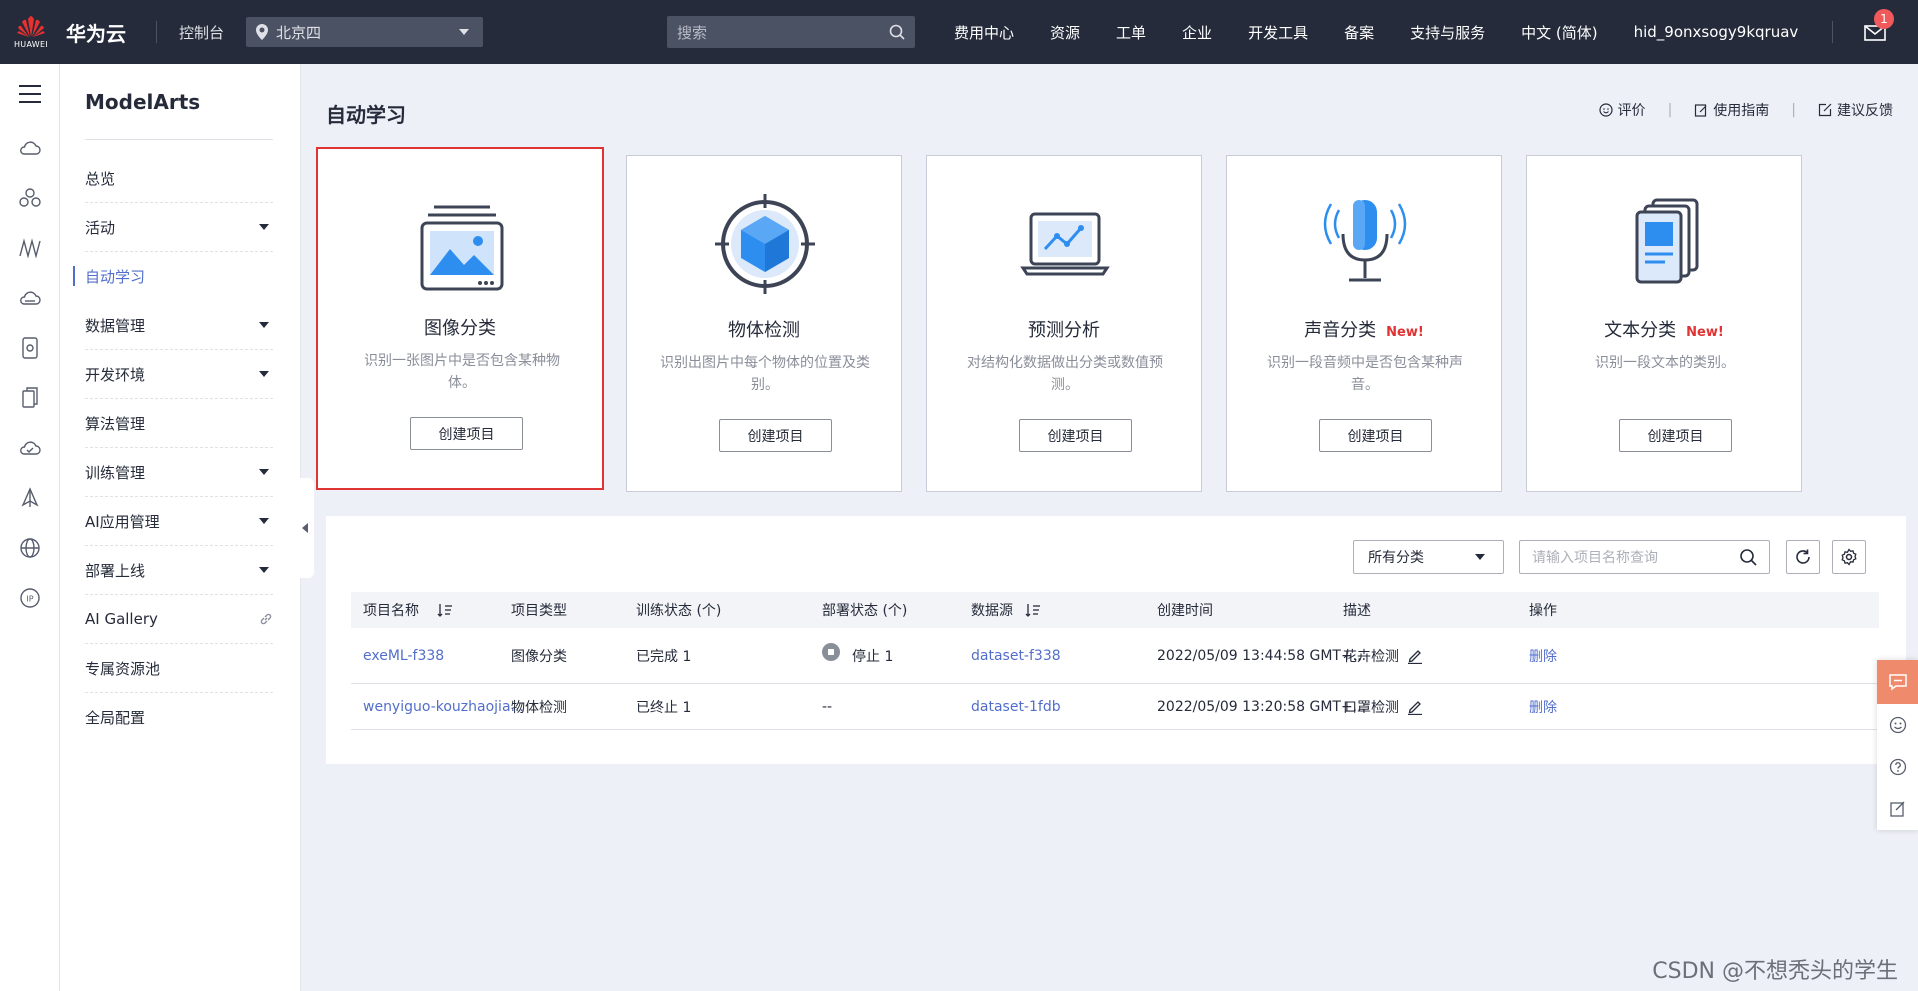  I want to click on sidebar-item-dev-env: 开发环境, so click(179, 374).